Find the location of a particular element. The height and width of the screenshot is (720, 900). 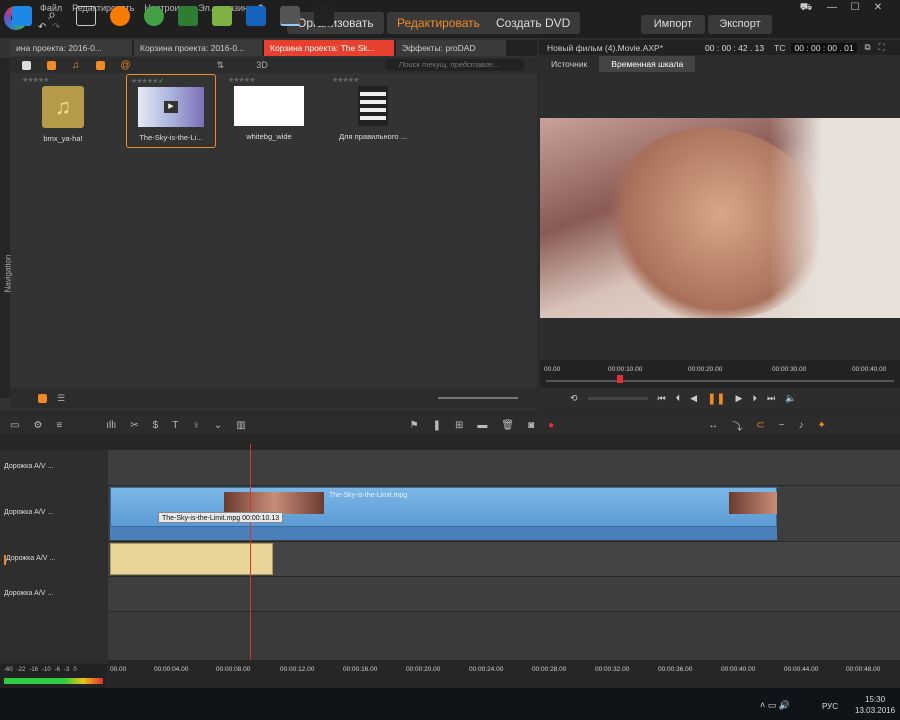

snap-icon: ⤵ is located at coordinates (737, 425).